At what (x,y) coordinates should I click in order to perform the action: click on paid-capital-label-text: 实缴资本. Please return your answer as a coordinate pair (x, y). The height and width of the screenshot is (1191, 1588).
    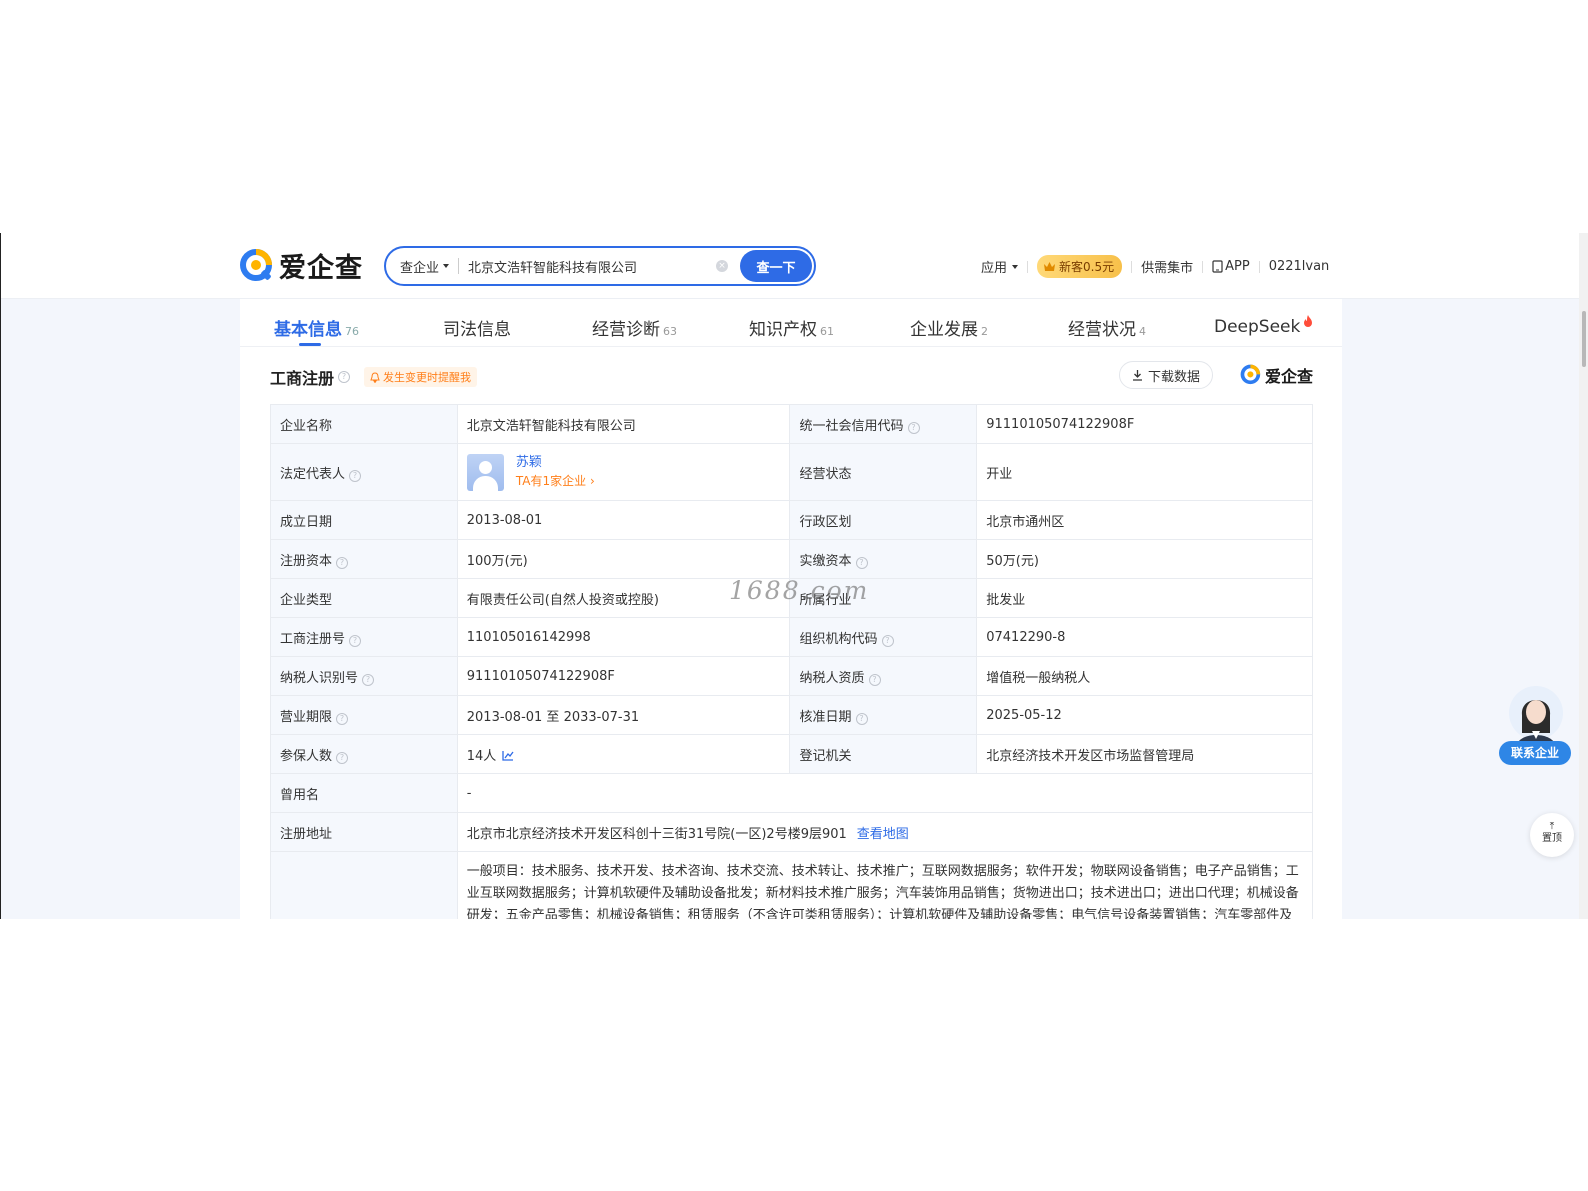
    Looking at the image, I should click on (825, 561).